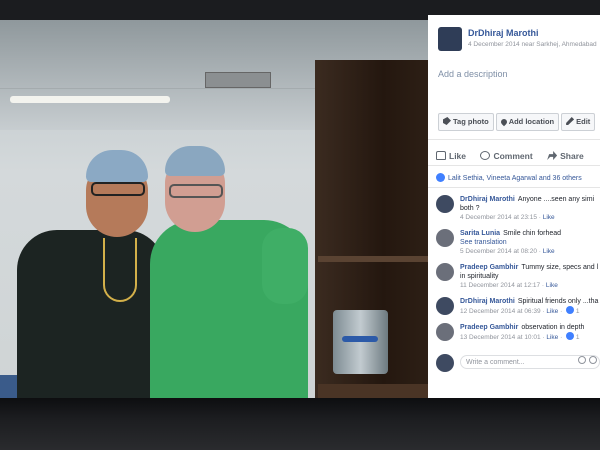  Describe the element at coordinates (120, 270) in the screenshot. I see `gold-chain` at that location.